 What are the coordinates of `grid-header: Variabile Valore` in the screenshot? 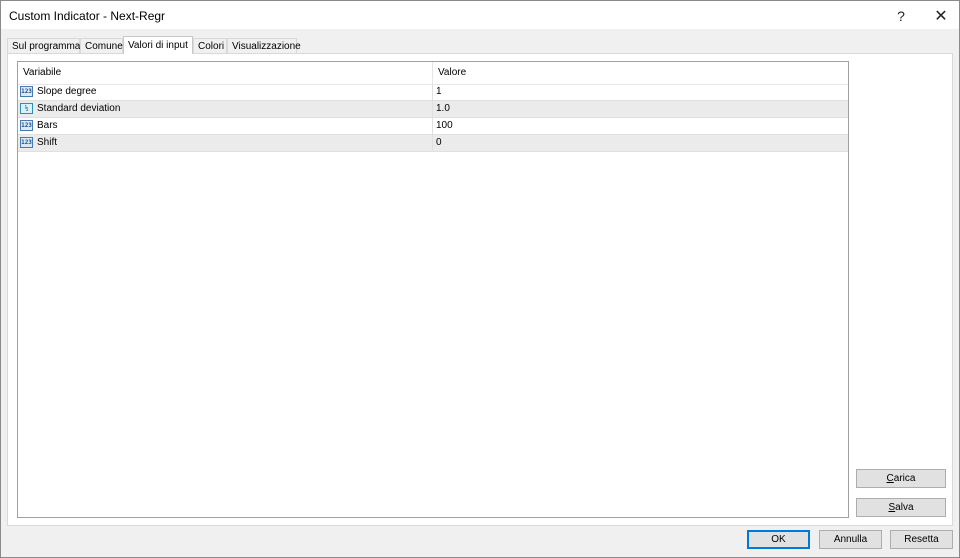 It's located at (433, 73).